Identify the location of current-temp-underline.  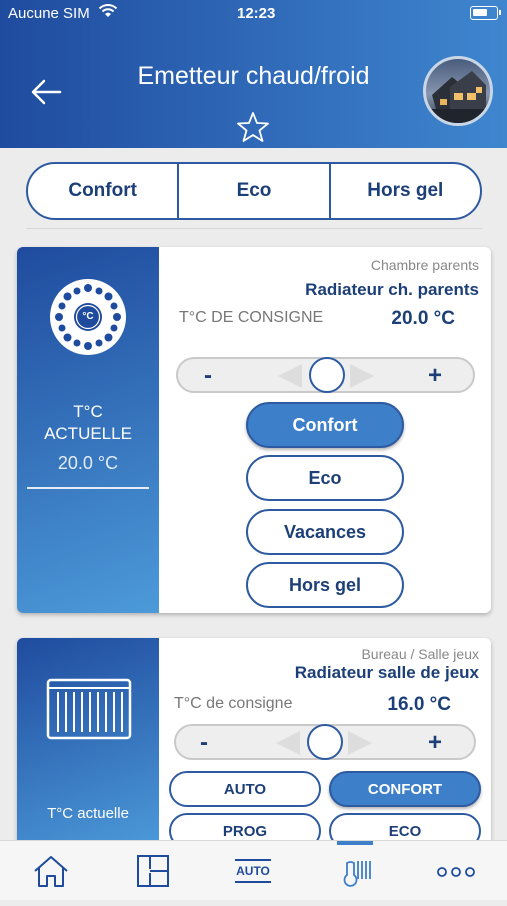
(88, 488).